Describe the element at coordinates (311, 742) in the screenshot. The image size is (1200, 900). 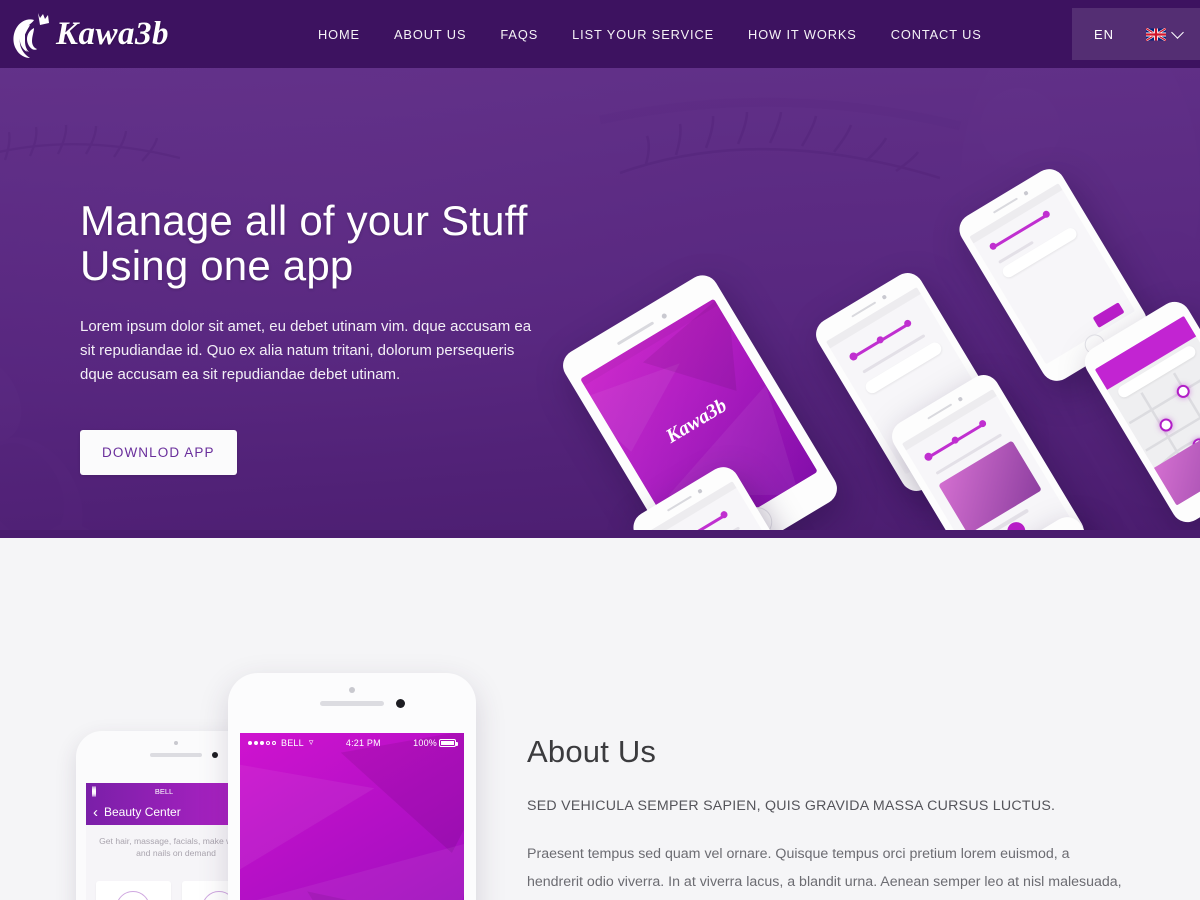
I see `wifi-icon: ▿` at that location.